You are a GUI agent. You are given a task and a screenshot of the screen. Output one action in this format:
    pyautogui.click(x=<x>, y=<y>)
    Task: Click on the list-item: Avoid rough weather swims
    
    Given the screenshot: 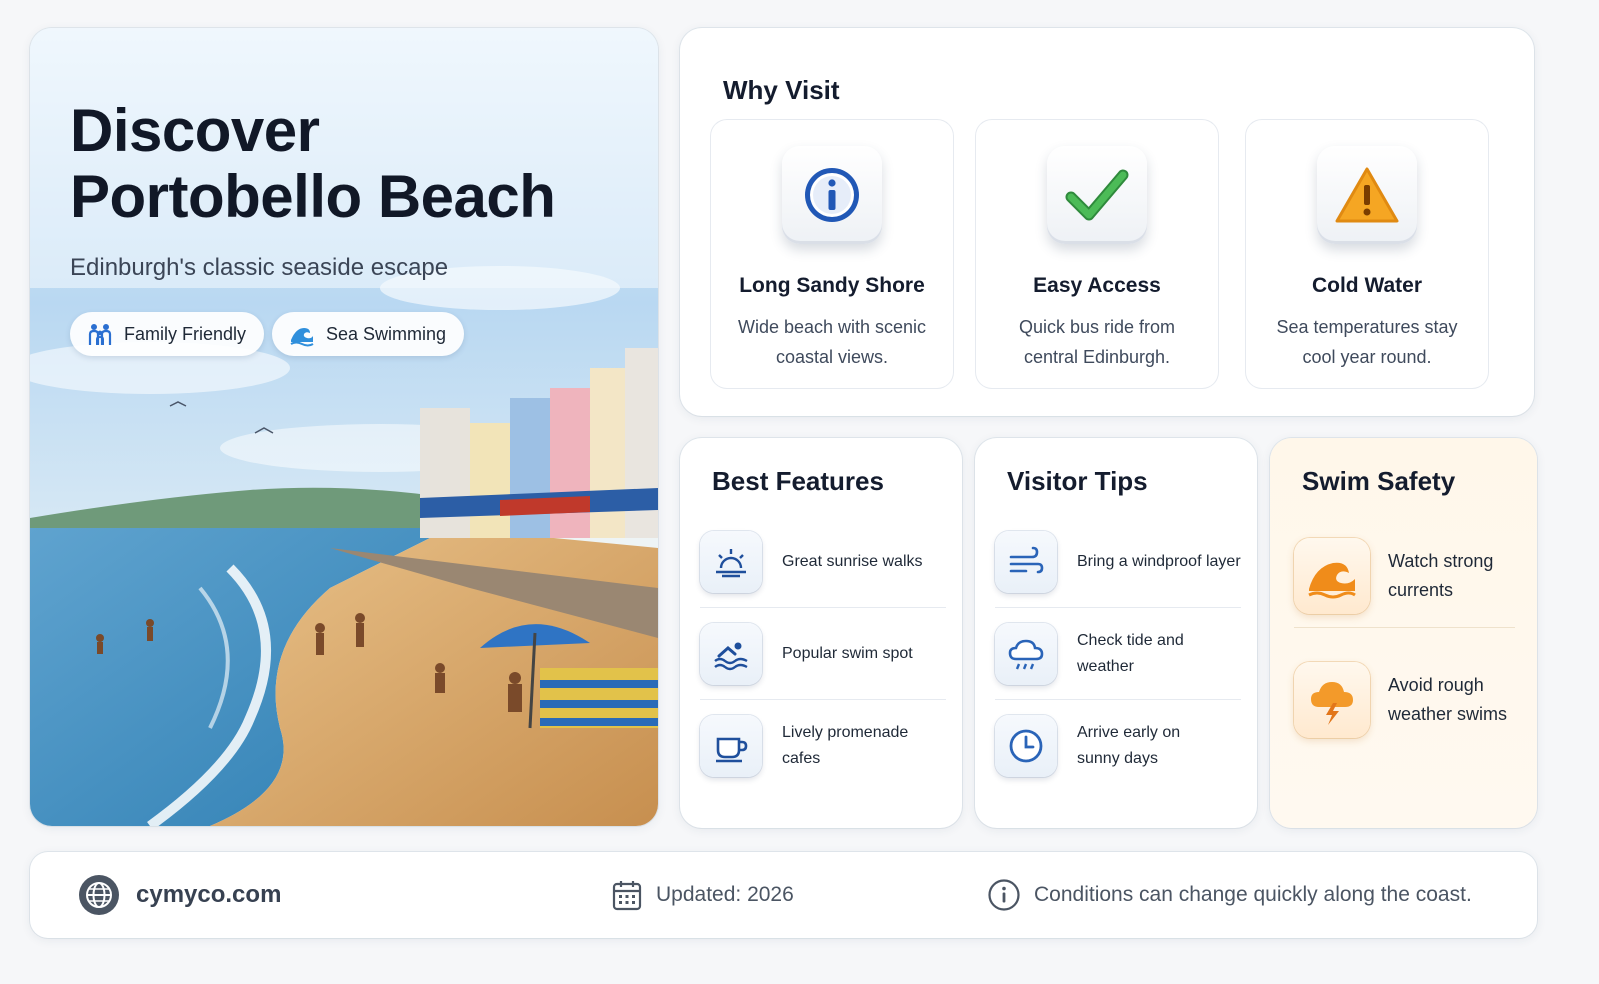 What is the action you would take?
    pyautogui.click(x=1404, y=700)
    